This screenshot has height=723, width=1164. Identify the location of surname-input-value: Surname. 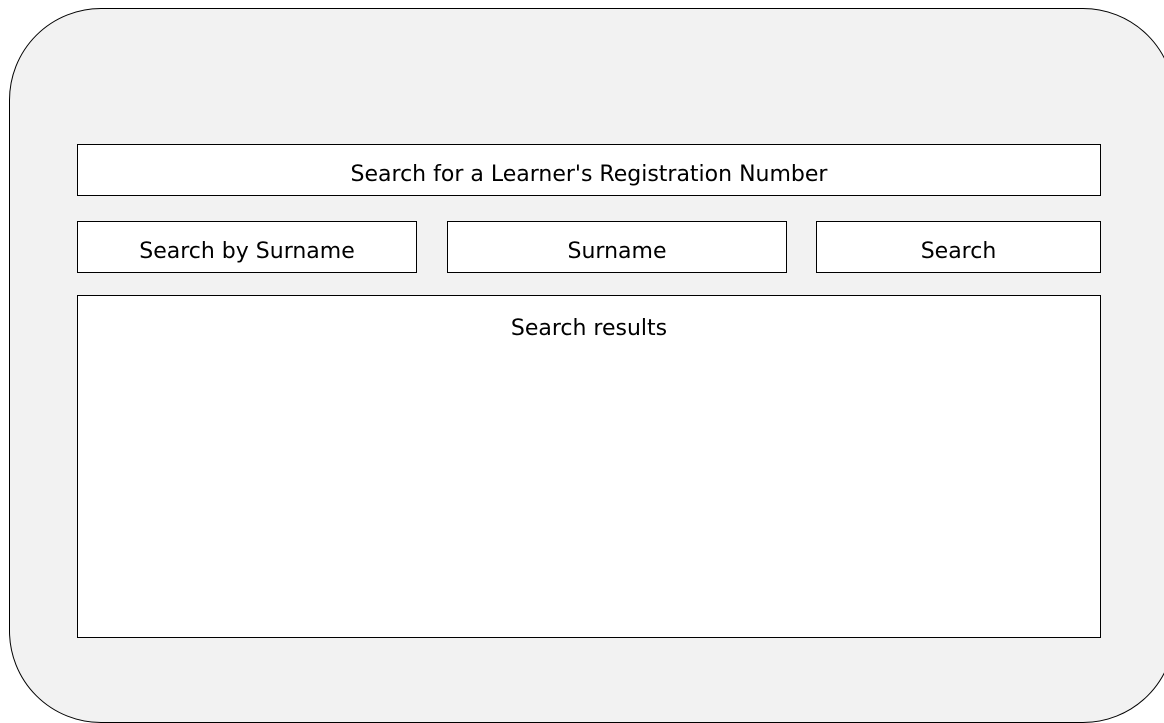
(617, 251).